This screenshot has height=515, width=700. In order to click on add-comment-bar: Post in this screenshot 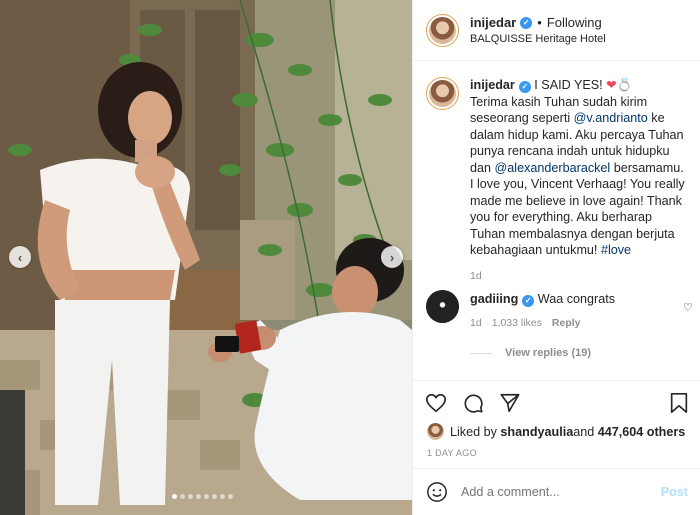, I will do `click(556, 491)`.